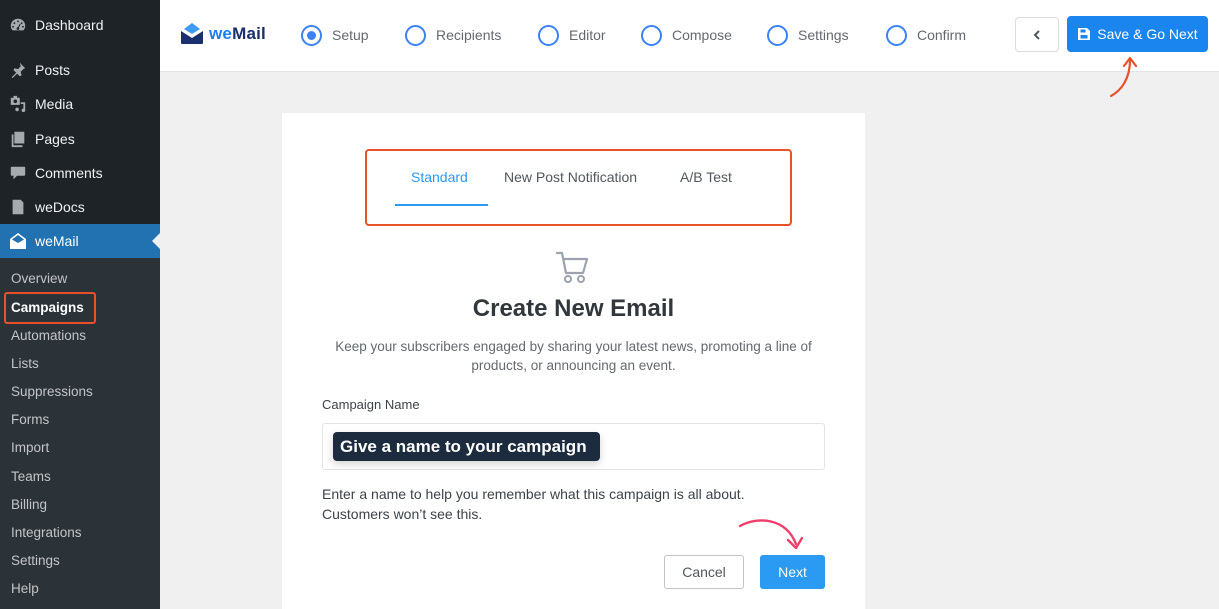 The height and width of the screenshot is (609, 1219). I want to click on sidebar-item-label: Media, so click(54, 104).